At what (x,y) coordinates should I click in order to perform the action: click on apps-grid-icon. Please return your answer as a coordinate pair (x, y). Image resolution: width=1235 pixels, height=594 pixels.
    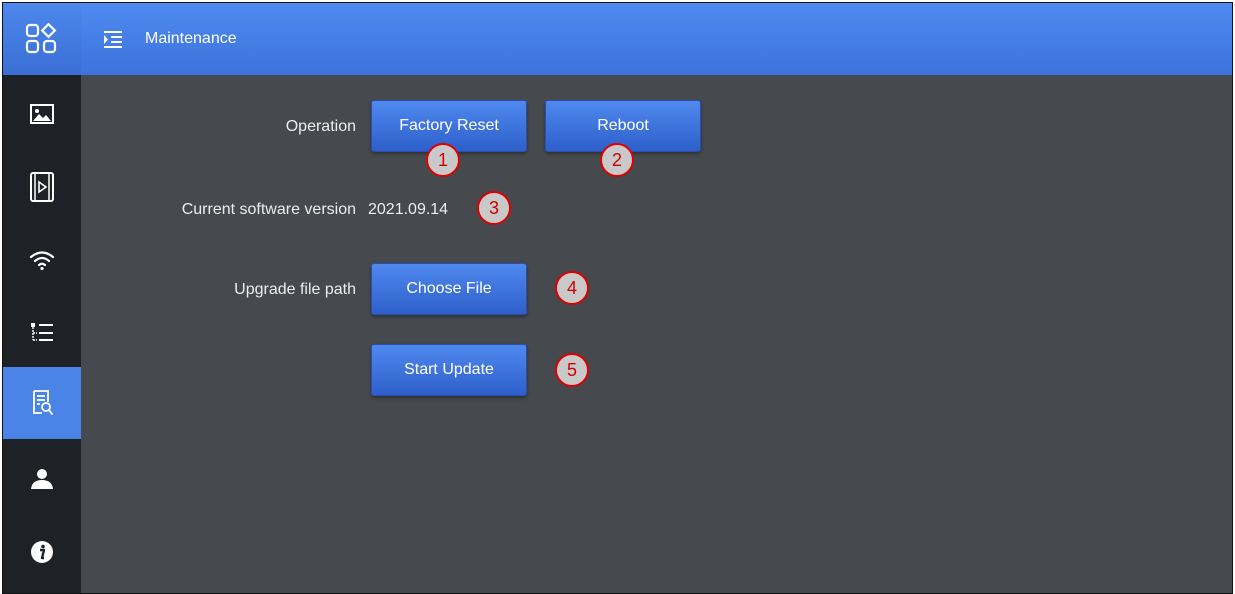
    Looking at the image, I should click on (42, 39).